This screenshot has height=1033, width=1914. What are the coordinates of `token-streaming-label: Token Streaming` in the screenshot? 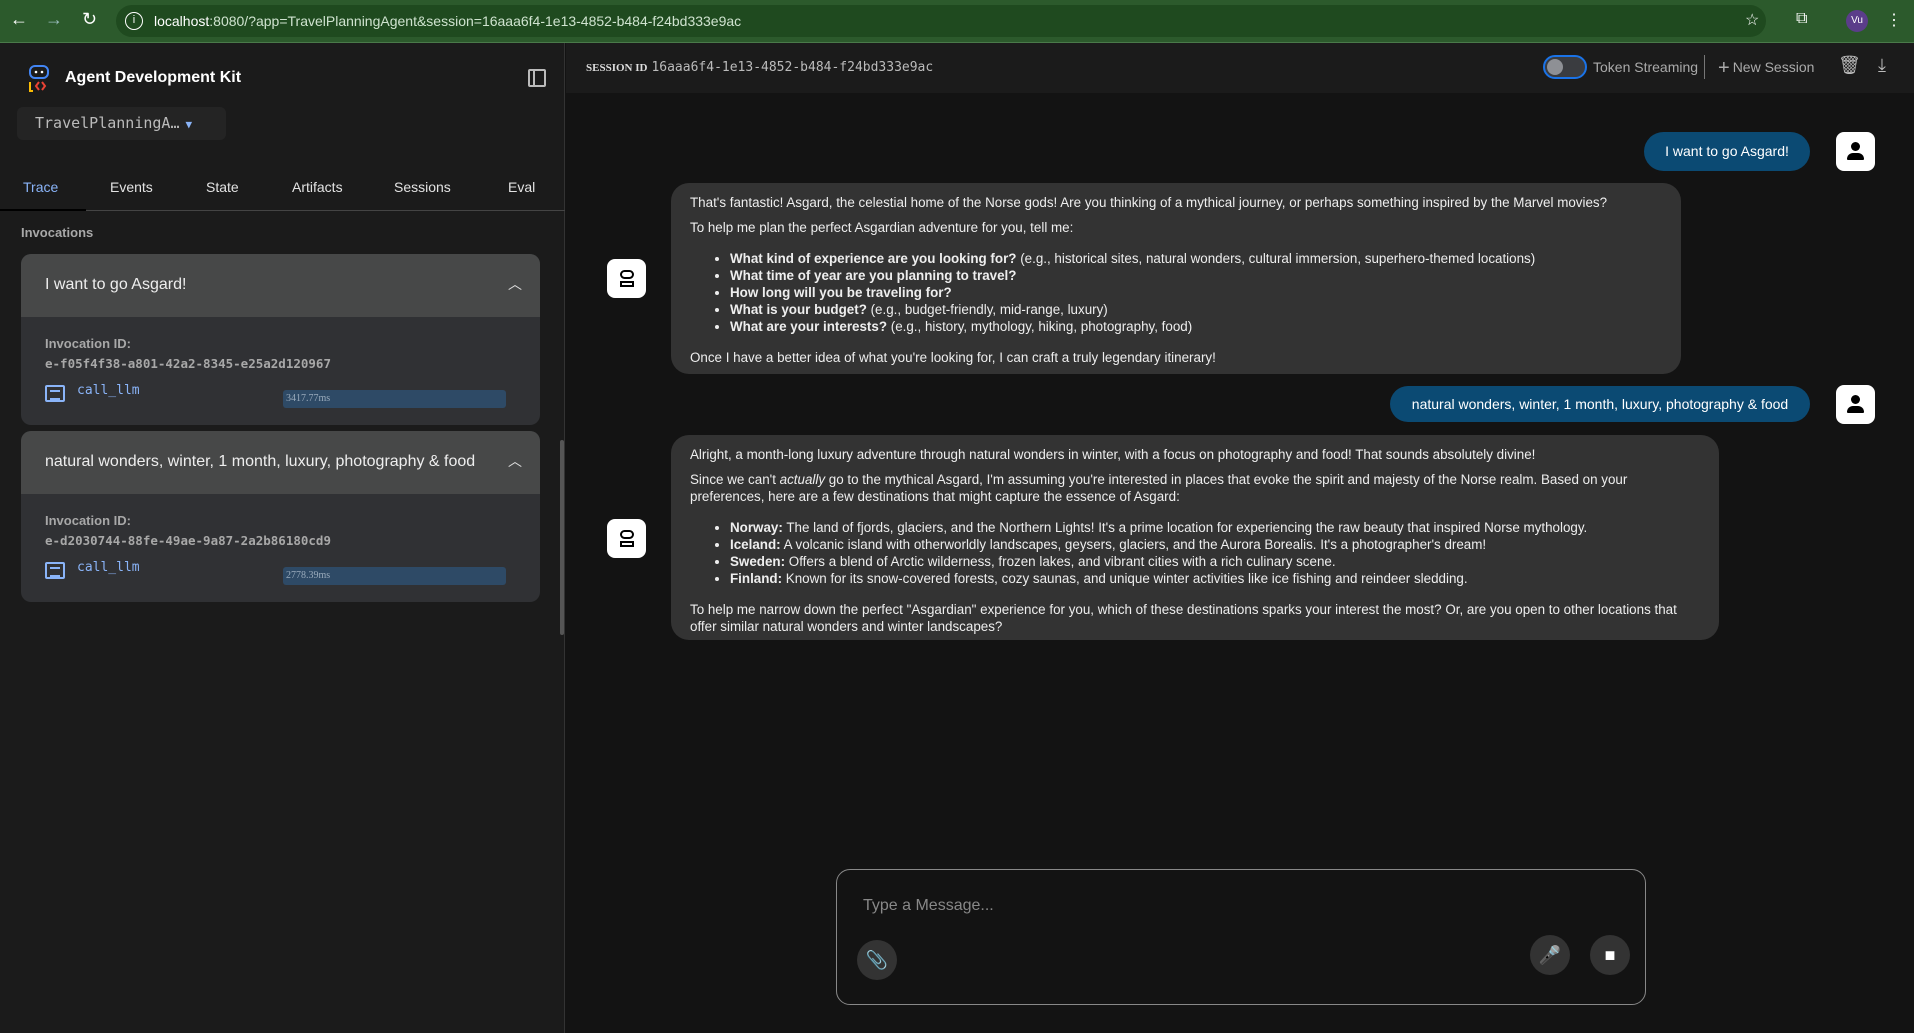 It's located at (1646, 67).